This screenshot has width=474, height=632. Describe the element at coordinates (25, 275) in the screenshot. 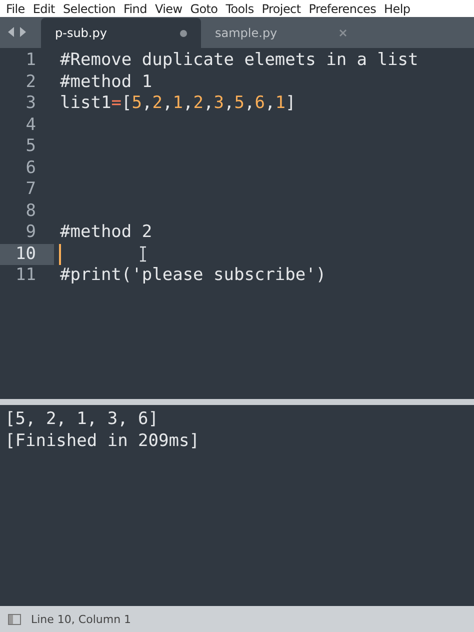

I see `line-number: 11` at that location.